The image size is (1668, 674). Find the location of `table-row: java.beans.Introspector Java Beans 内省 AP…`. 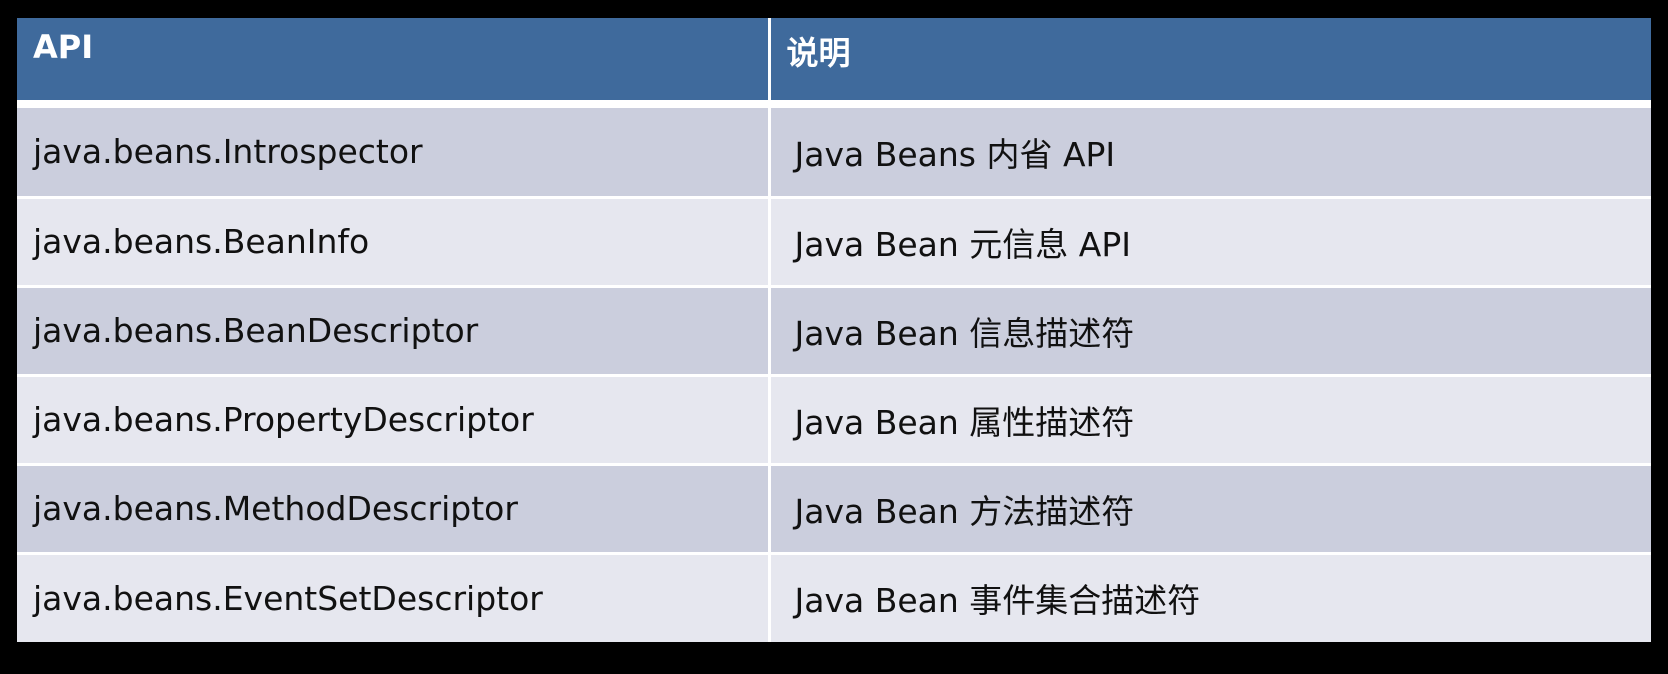

table-row: java.beans.Introspector Java Beans 内省 AP… is located at coordinates (834, 153).